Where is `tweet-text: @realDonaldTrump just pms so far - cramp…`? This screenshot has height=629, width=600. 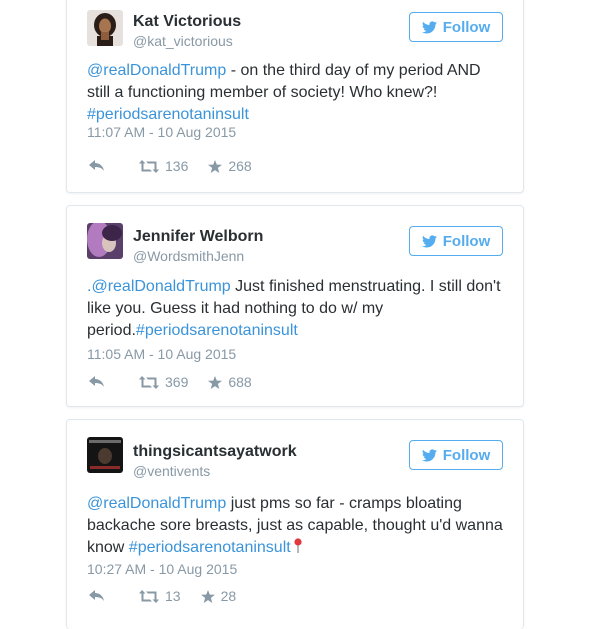
tweet-text: @realDonaldTrump just pms so far - cramp… is located at coordinates (295, 527).